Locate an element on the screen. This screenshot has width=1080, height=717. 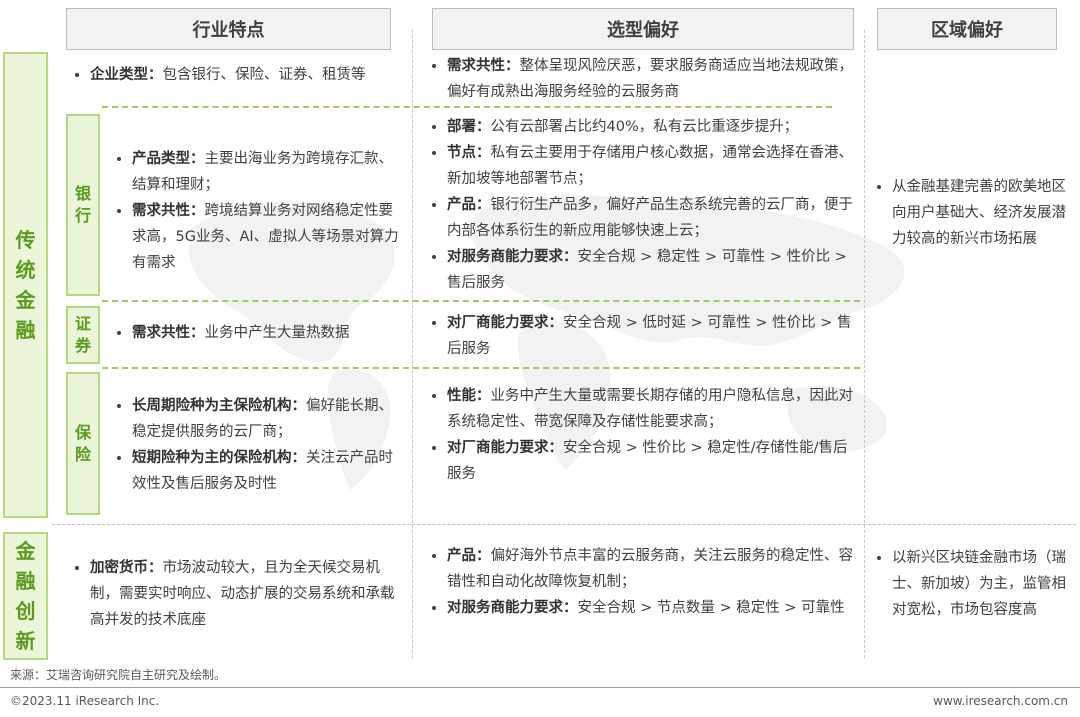
item-text: 公有云部署占比约40%，私有云比重逐步提升； is located at coordinates (644, 127).